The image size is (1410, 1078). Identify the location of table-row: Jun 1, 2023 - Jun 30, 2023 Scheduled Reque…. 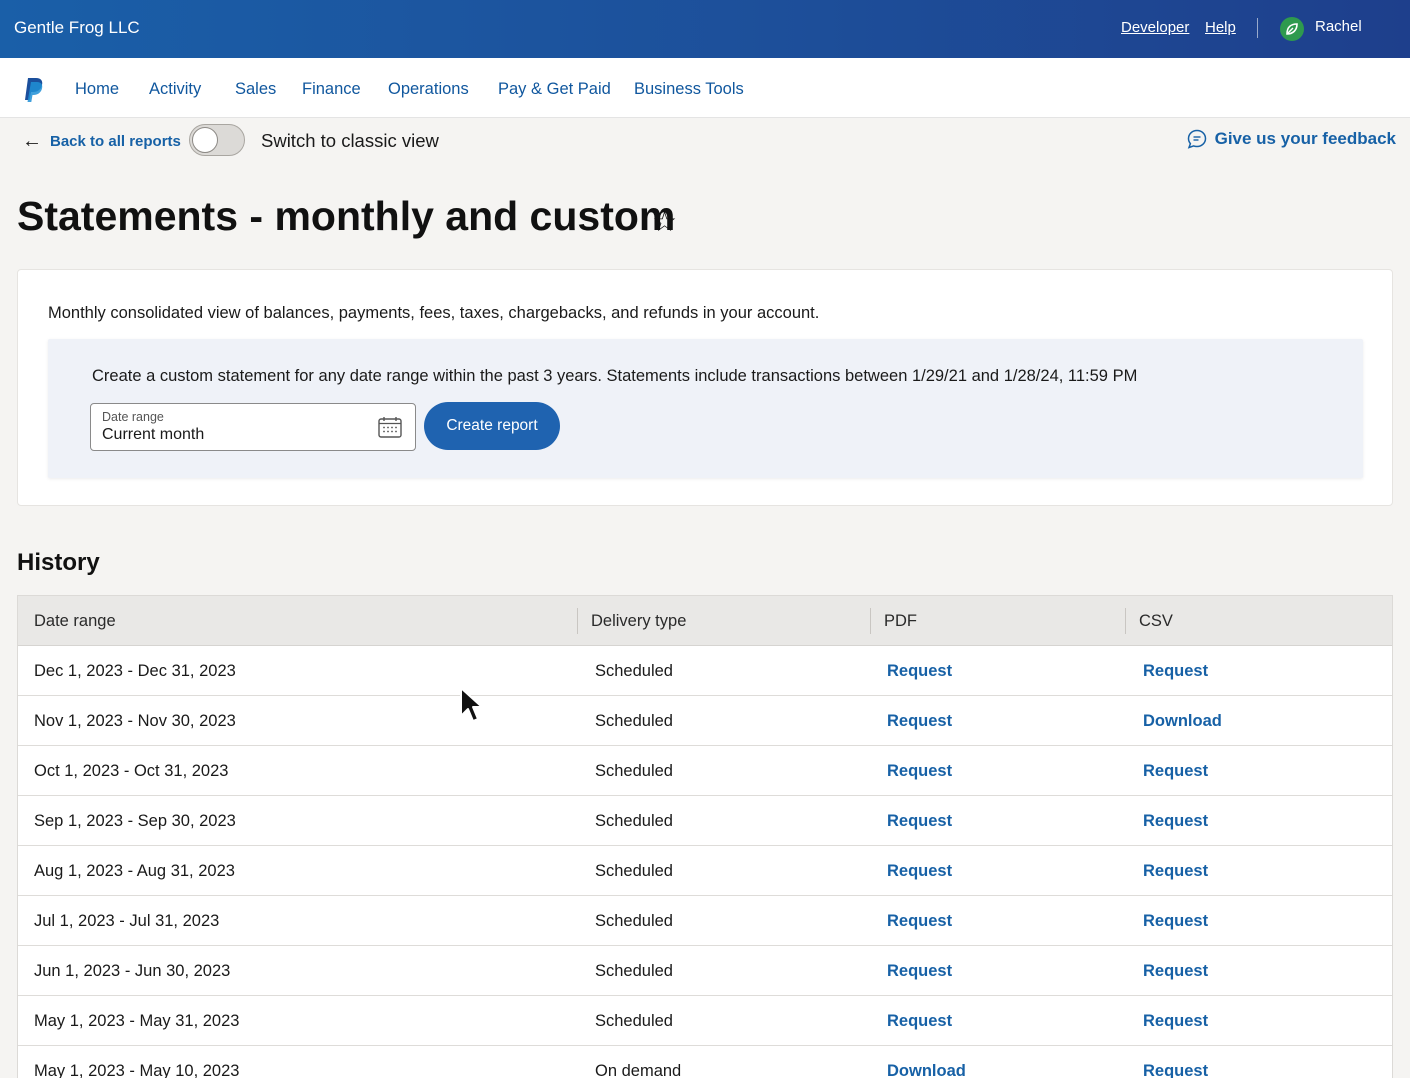
(705, 971).